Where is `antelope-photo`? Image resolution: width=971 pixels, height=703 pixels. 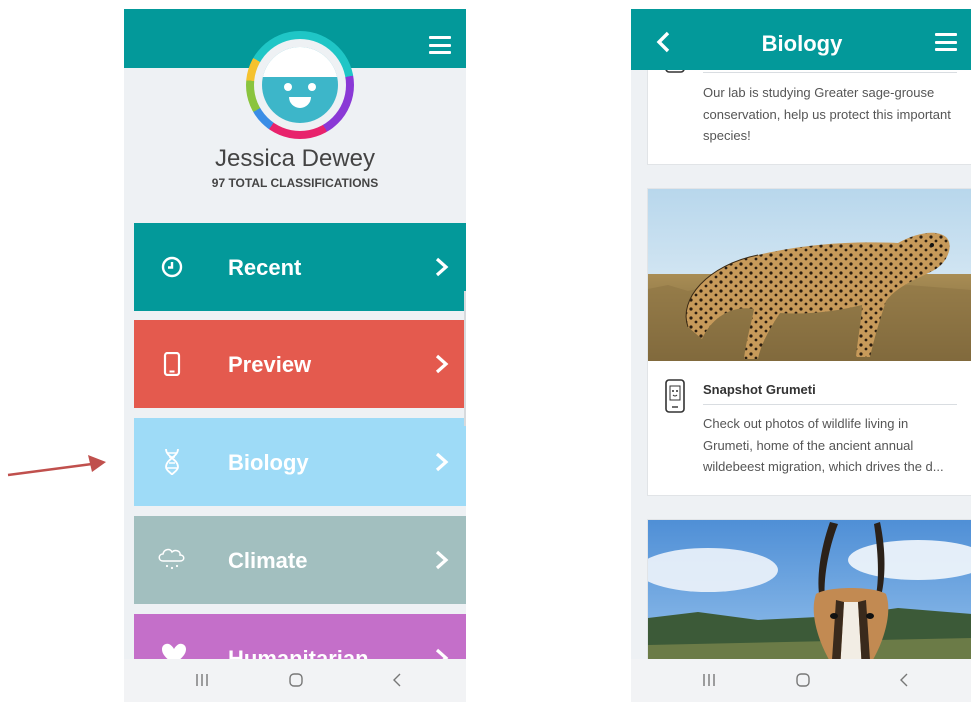 antelope-photo is located at coordinates (809, 600).